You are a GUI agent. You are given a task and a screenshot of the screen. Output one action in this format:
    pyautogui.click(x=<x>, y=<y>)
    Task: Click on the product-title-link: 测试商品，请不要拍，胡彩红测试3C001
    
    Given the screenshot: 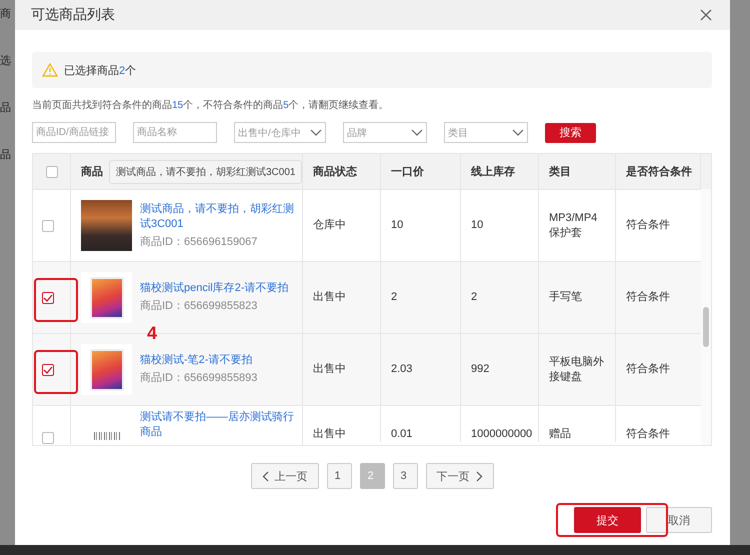 What is the action you would take?
    pyautogui.click(x=217, y=217)
    